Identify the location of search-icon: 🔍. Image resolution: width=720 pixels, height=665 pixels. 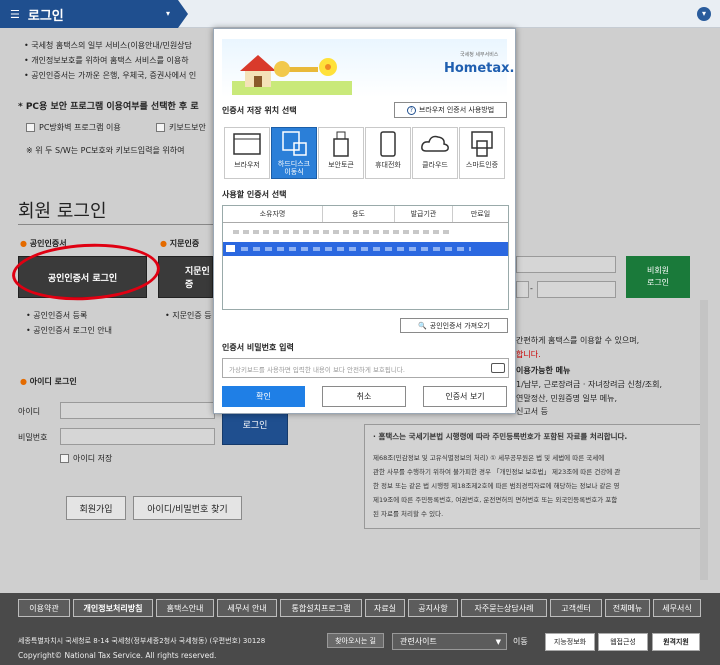
(422, 325).